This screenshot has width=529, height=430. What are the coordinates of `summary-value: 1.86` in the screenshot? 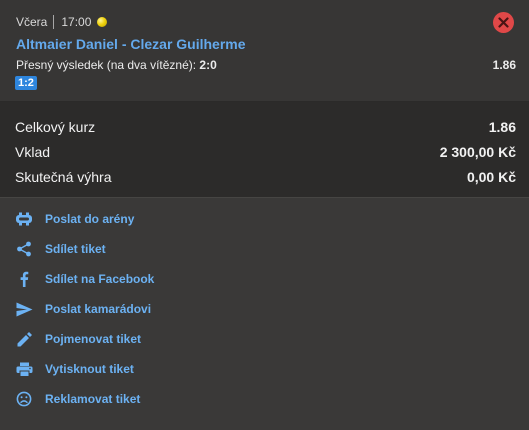 It's located at (502, 127).